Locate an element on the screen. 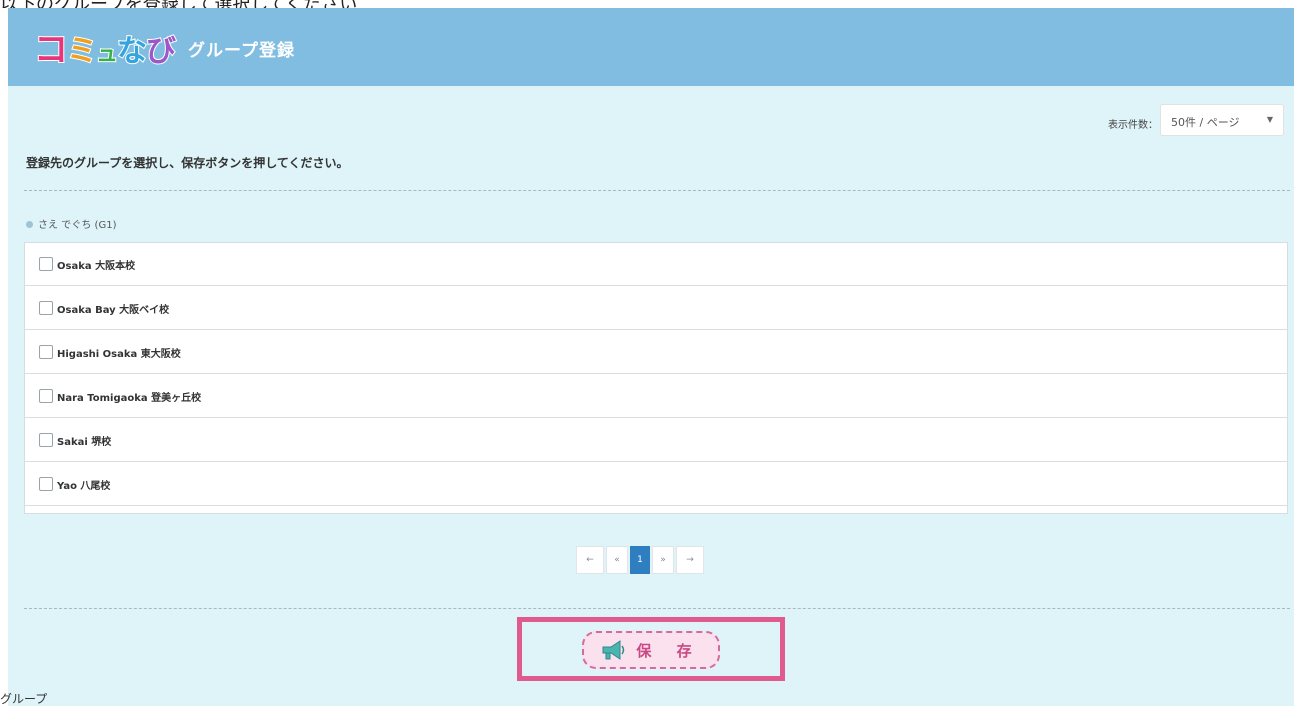  per-page-select: 50件 / ページ ▼ is located at coordinates (1222, 120).